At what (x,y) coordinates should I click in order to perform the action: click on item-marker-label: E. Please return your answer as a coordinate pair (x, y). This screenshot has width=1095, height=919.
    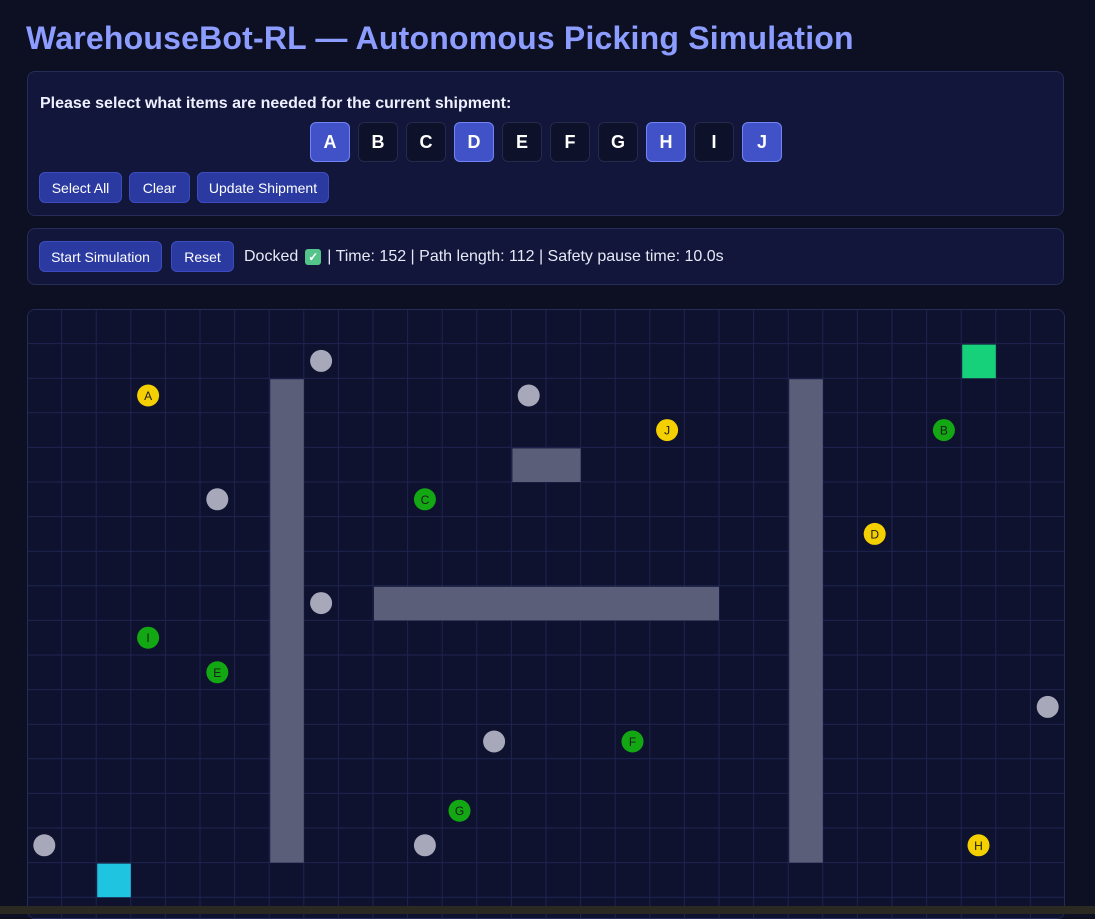
    Looking at the image, I should click on (217, 673).